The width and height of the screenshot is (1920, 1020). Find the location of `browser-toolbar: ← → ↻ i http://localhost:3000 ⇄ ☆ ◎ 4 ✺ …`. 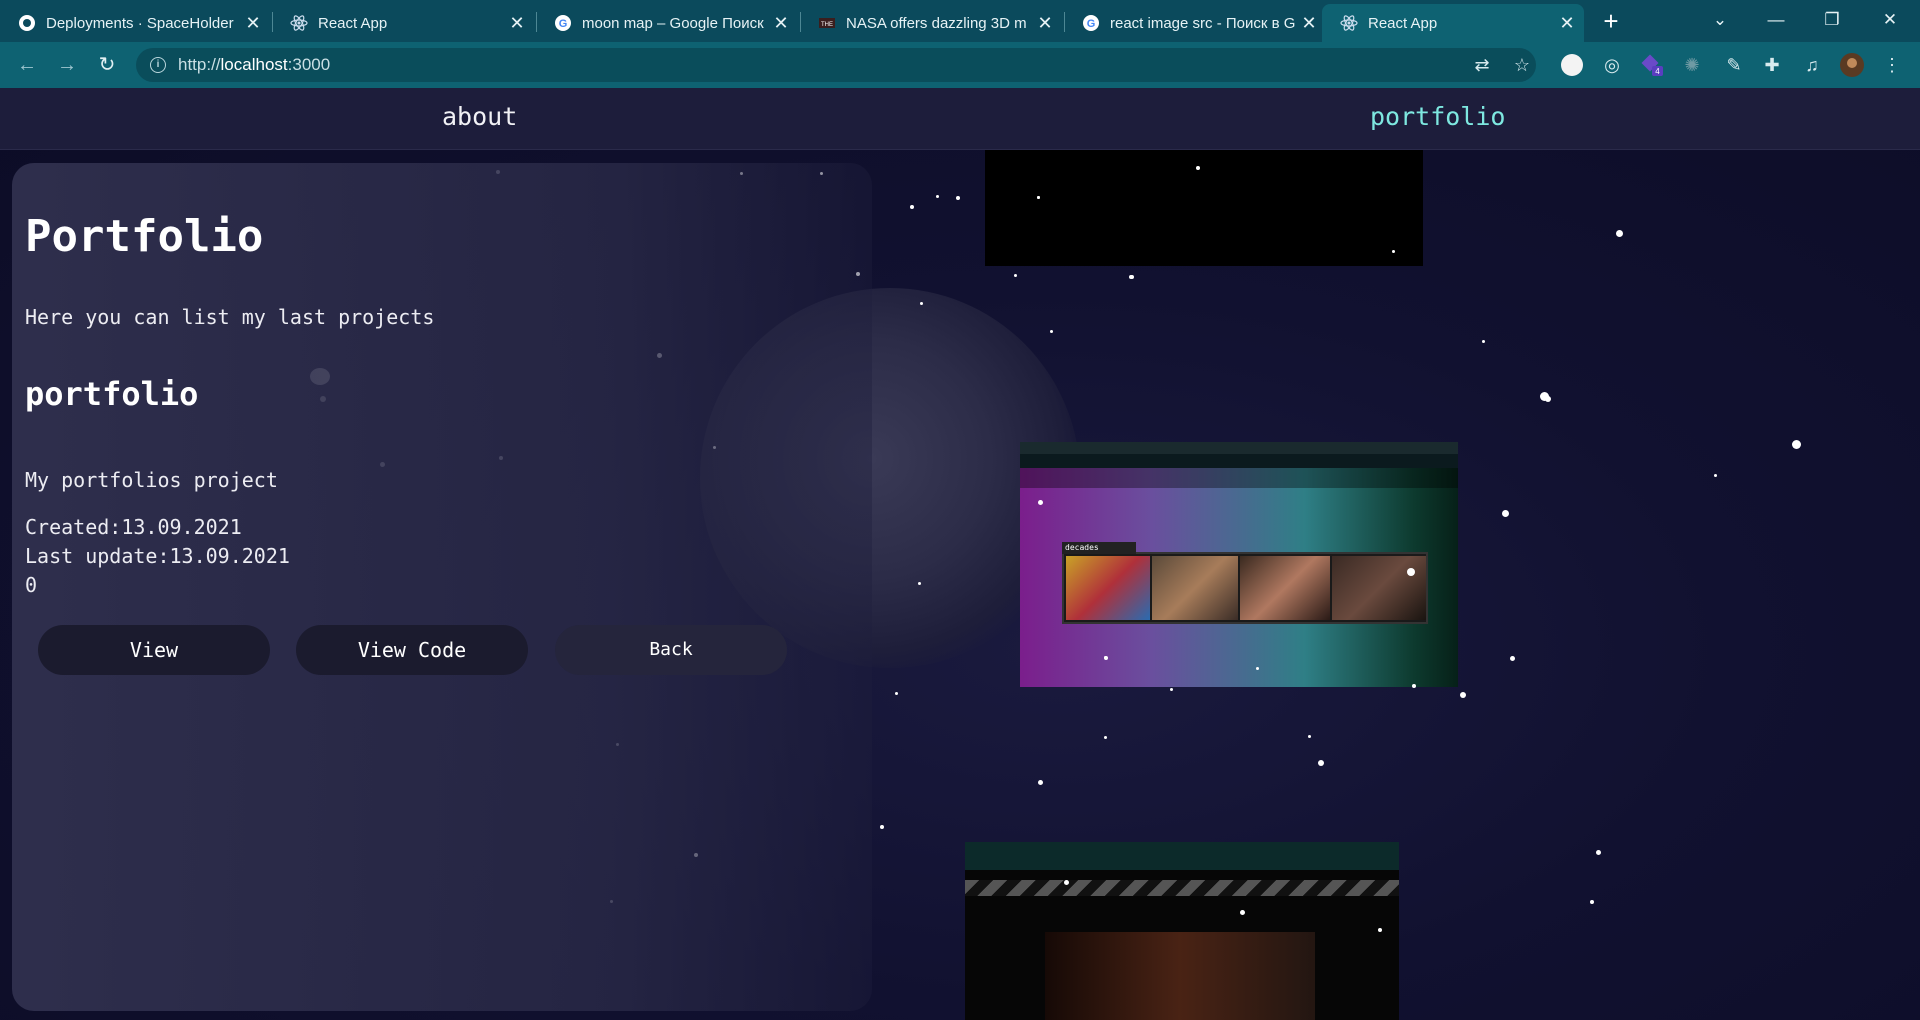

browser-toolbar: ← → ↻ i http://localhost:3000 ⇄ ☆ ◎ 4 ✺ … is located at coordinates (960, 65).